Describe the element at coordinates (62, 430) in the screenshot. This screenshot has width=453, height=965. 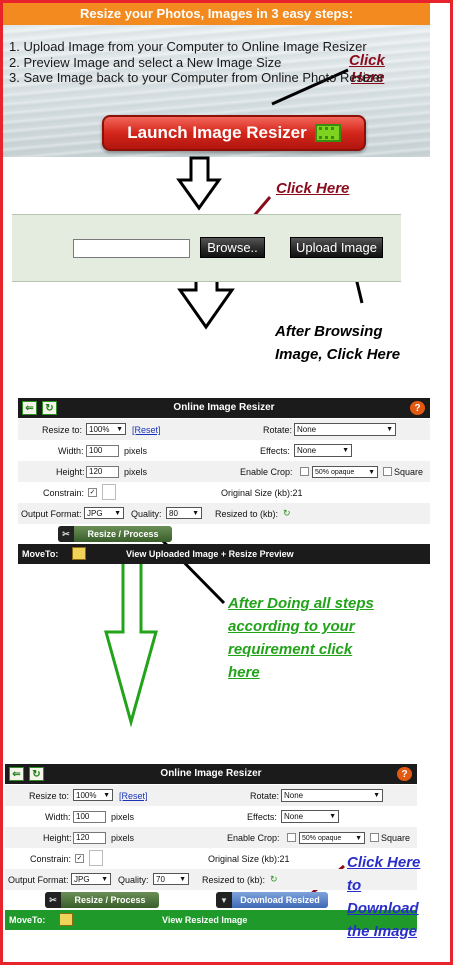
I see `panel1-resize-to-label: Resize to:` at that location.